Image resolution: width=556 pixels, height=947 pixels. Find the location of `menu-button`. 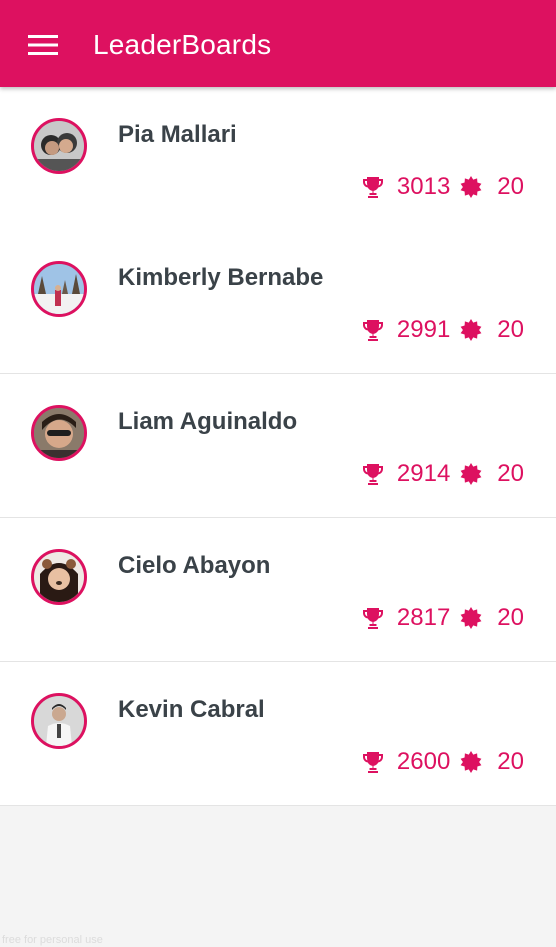

menu-button is located at coordinates (43, 45).